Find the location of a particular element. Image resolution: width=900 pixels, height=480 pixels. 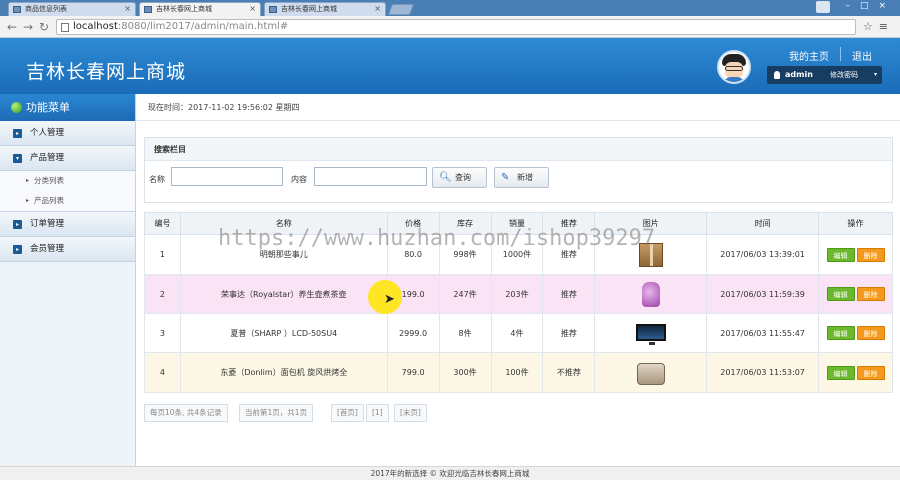

cell-time: 2017/06/03 11:55:47 is located at coordinates (763, 333).